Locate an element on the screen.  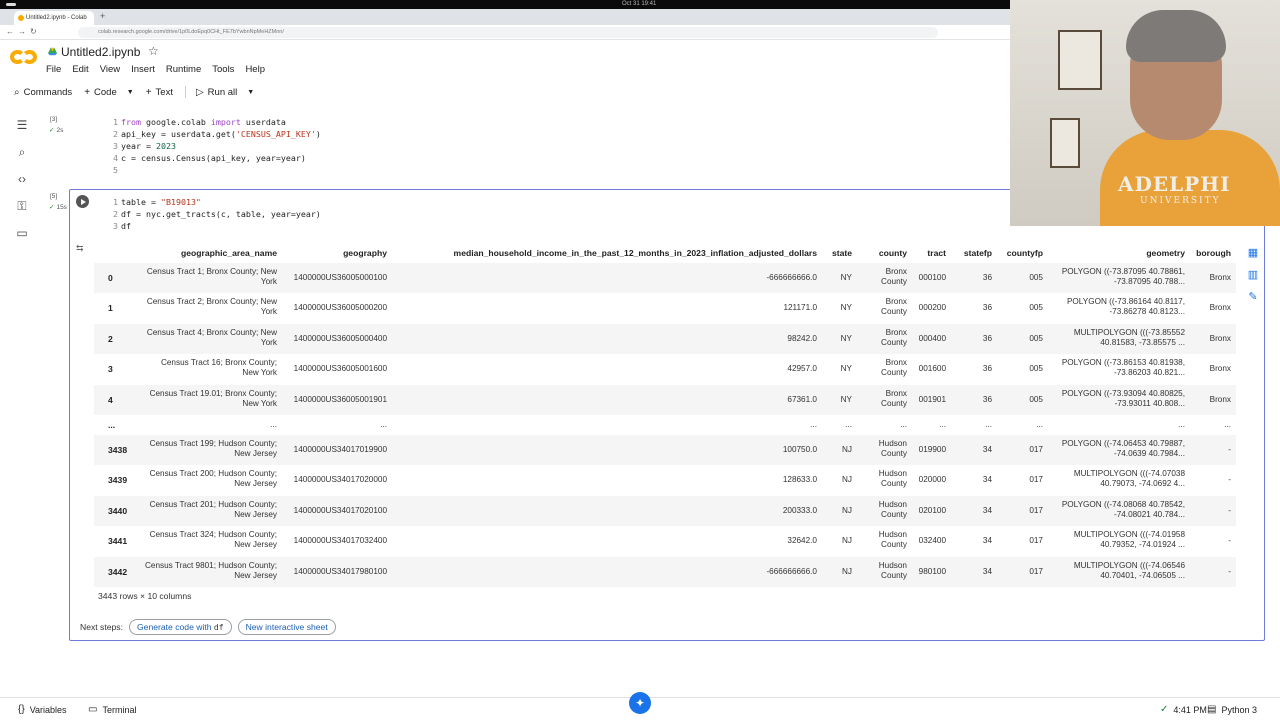
plus-icon: + is located at coordinates (87, 92).